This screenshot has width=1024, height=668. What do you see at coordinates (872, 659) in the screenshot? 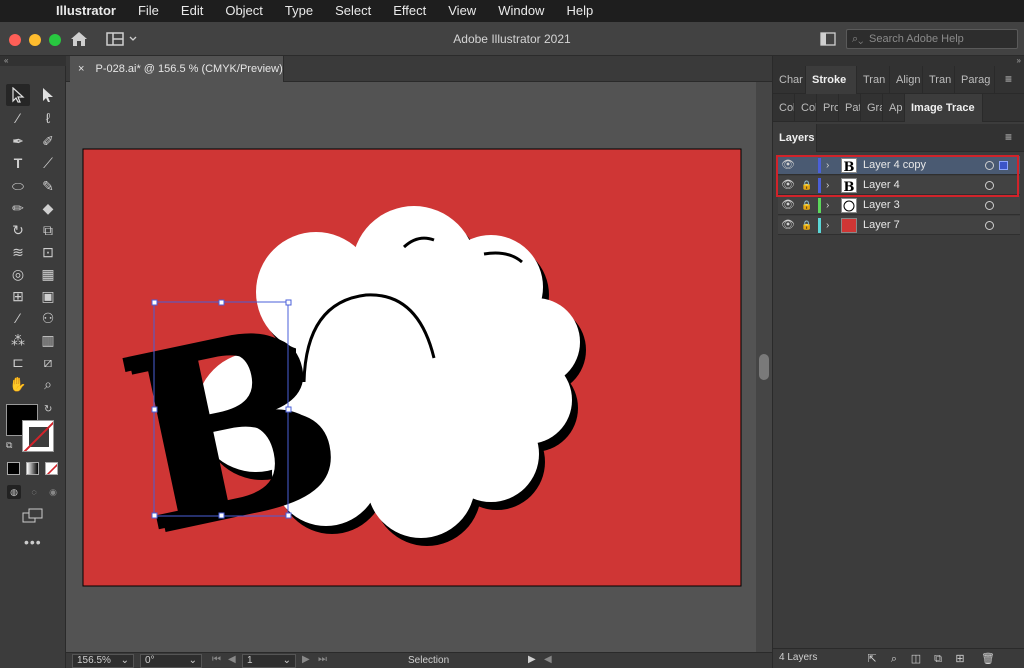
I see `export-assets-icon: ⇱` at bounding box center [872, 659].